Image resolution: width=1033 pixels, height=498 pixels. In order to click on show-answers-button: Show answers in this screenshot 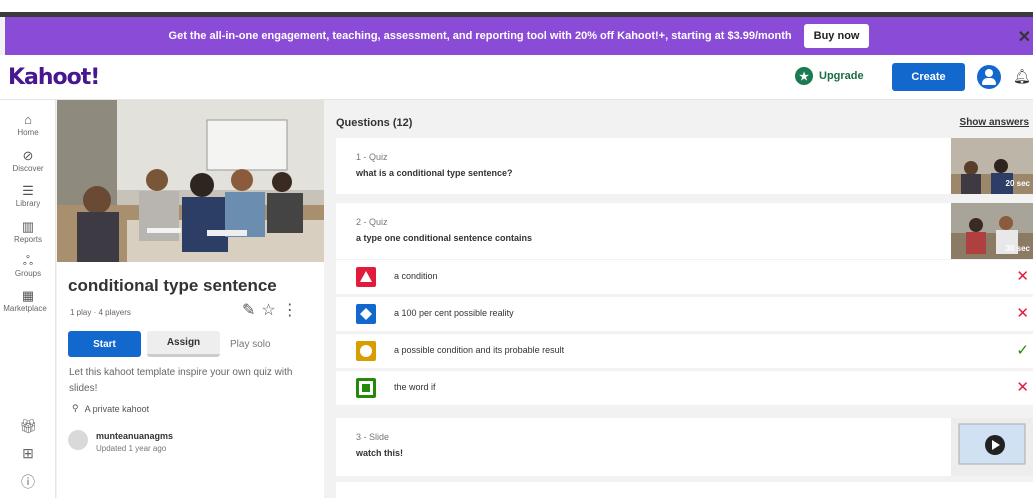, I will do `click(994, 122)`.